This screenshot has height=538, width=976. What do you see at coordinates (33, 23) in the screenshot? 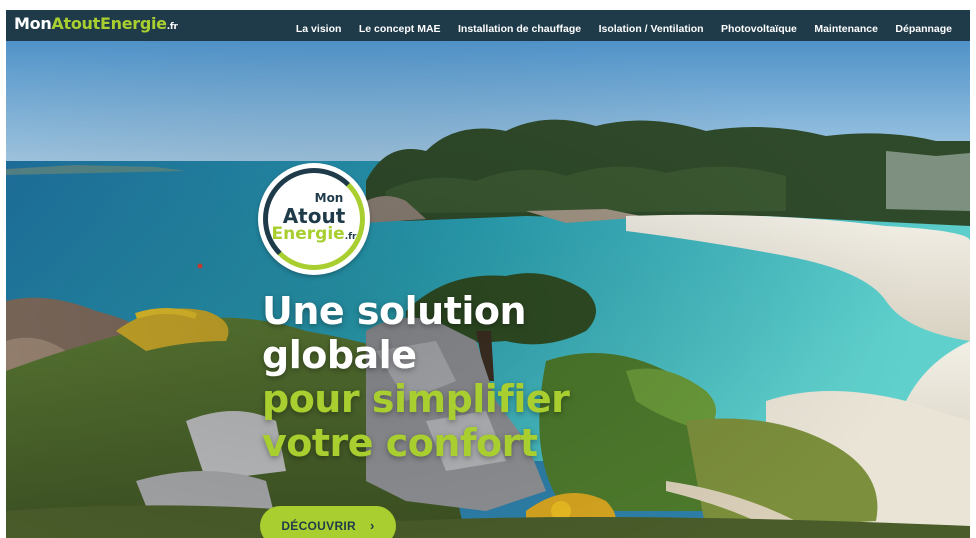
I see `logo-text-mon: Mon` at bounding box center [33, 23].